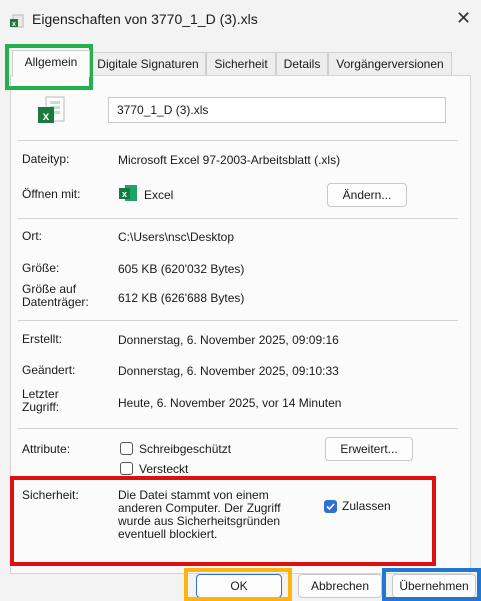 The width and height of the screenshot is (481, 601). I want to click on tab-sicherheit: Sicherheit, so click(241, 64).